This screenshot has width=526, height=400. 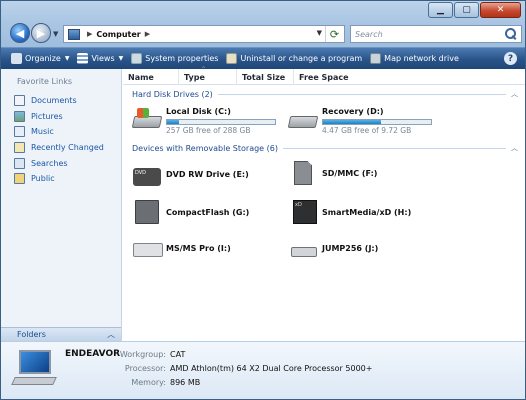 What do you see at coordinates (302, 211) in the screenshot?
I see `smartmedia-icon: xD` at bounding box center [302, 211].